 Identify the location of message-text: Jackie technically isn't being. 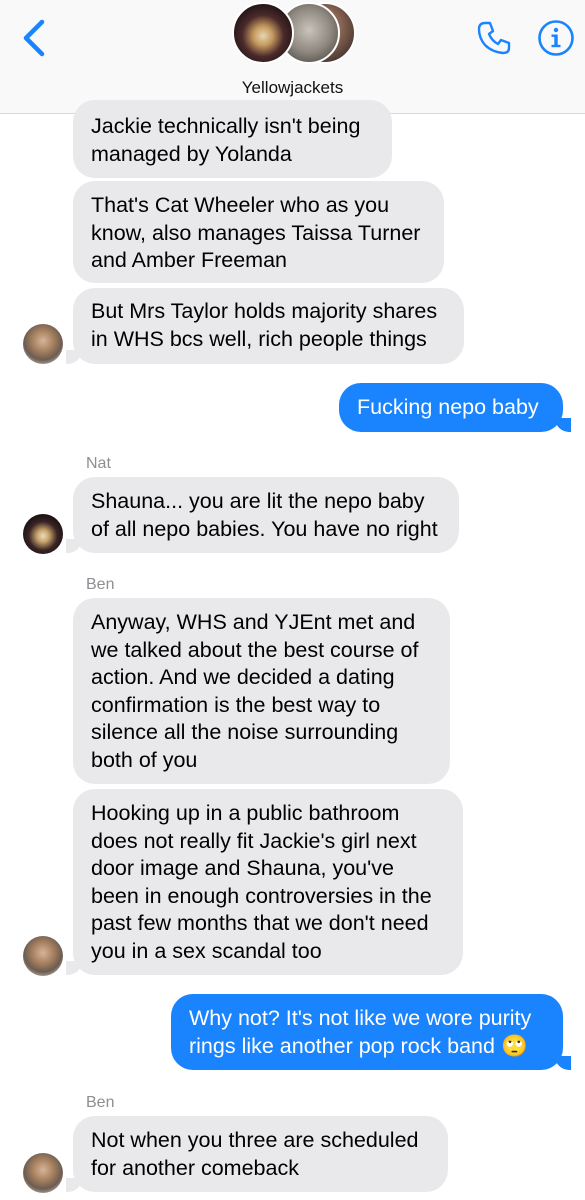
(226, 126).